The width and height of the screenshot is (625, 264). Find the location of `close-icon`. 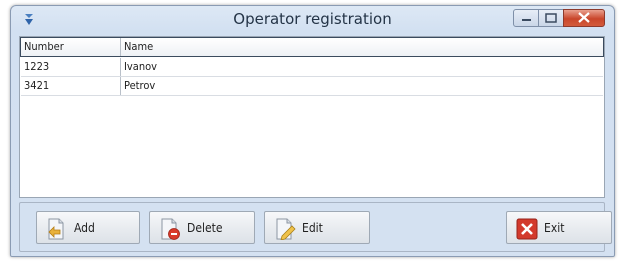

close-icon is located at coordinates (584, 17).